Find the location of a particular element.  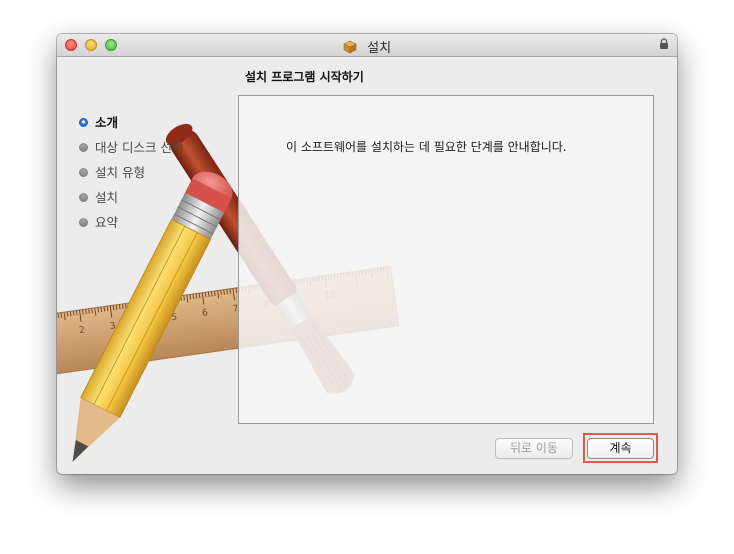

step-label: 설치 유형 is located at coordinates (120, 172).